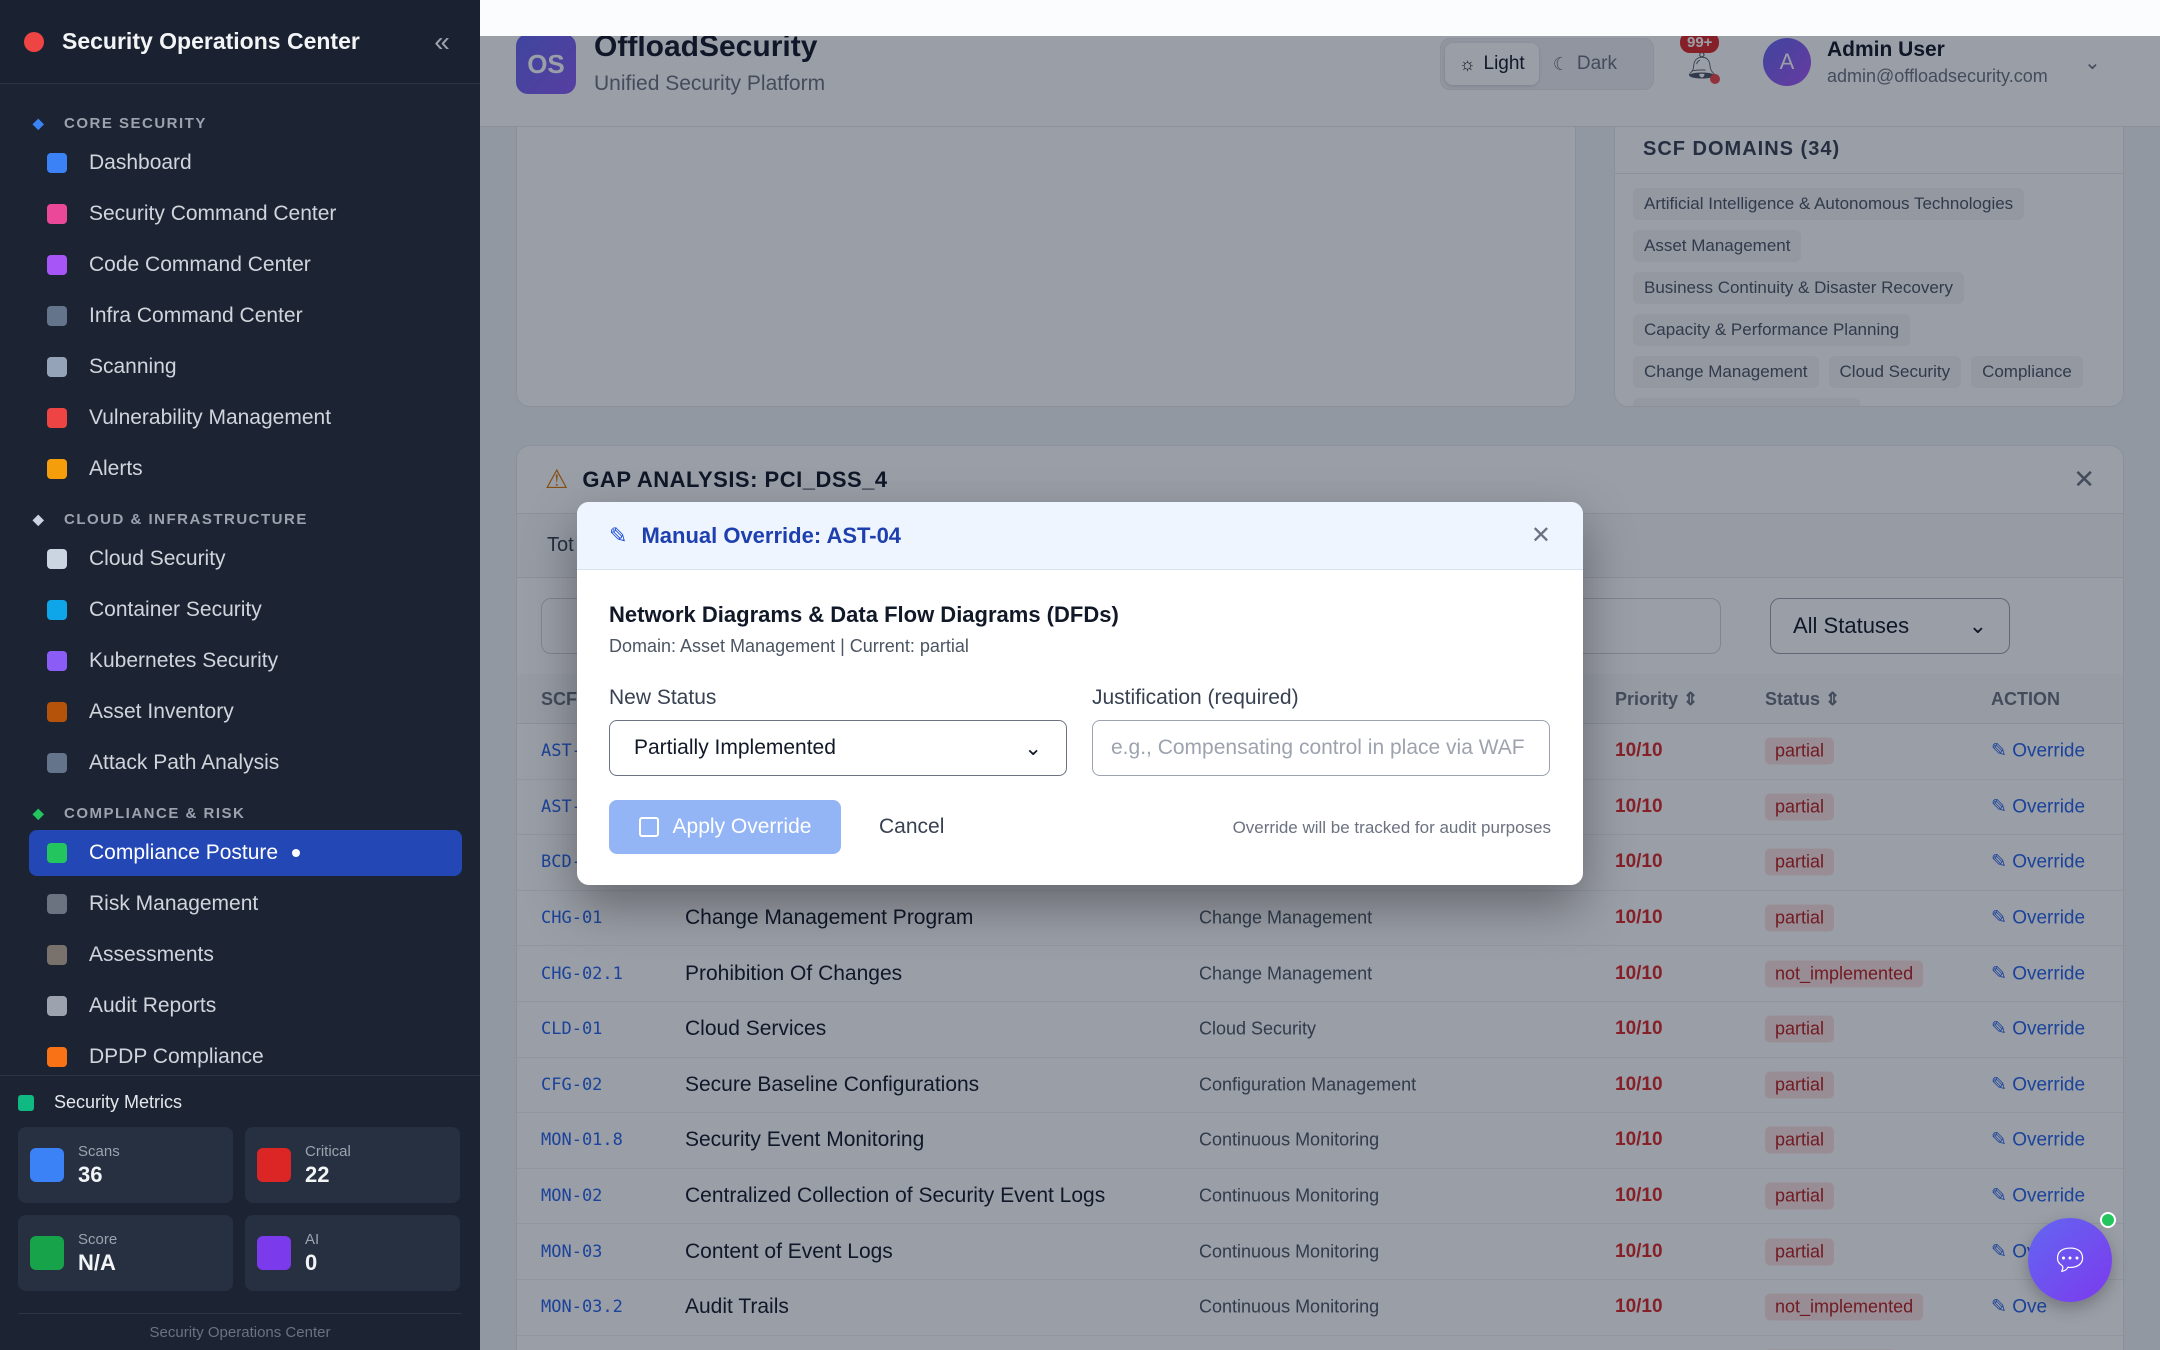 This screenshot has height=1350, width=2160. I want to click on apply-override-label: Apply Override, so click(742, 826).